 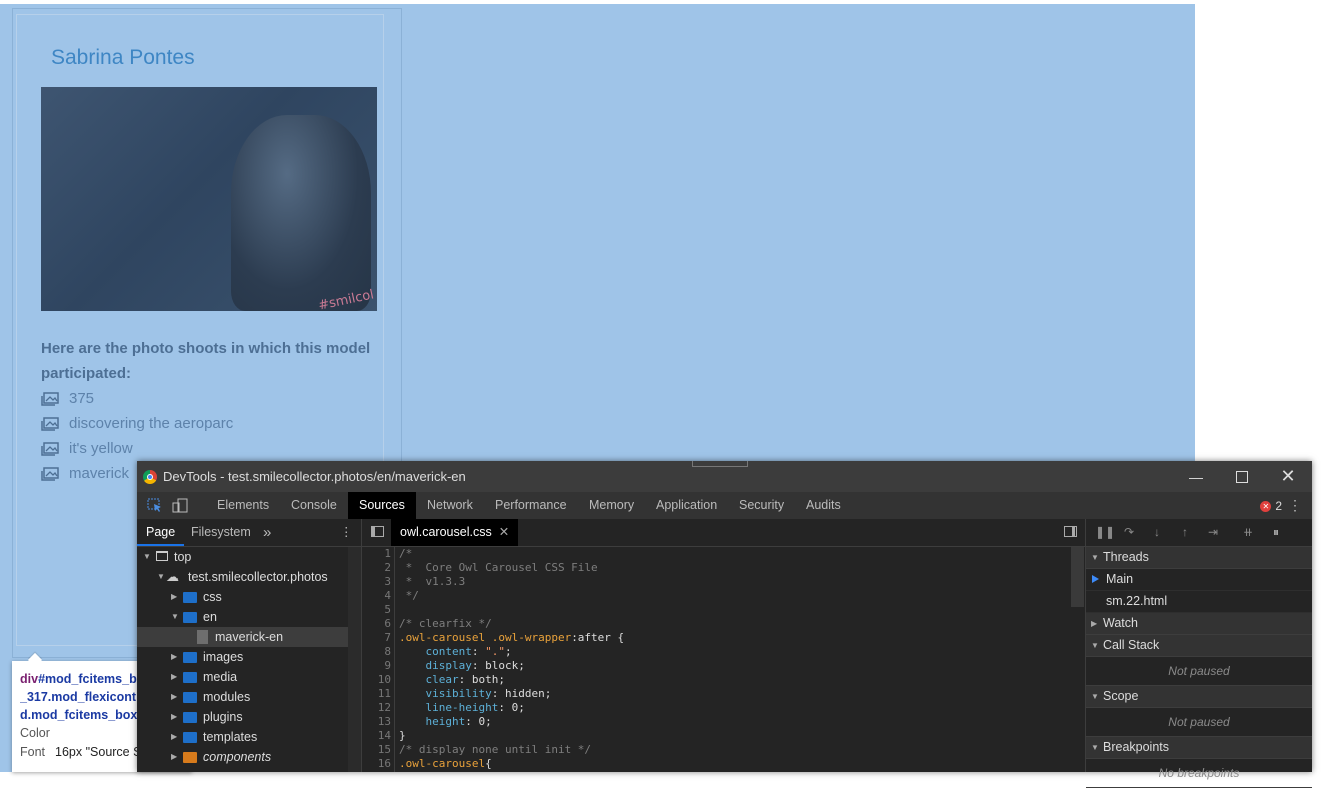 What do you see at coordinates (1271, 506) in the screenshot?
I see `error-counter: ✕ 2` at bounding box center [1271, 506].